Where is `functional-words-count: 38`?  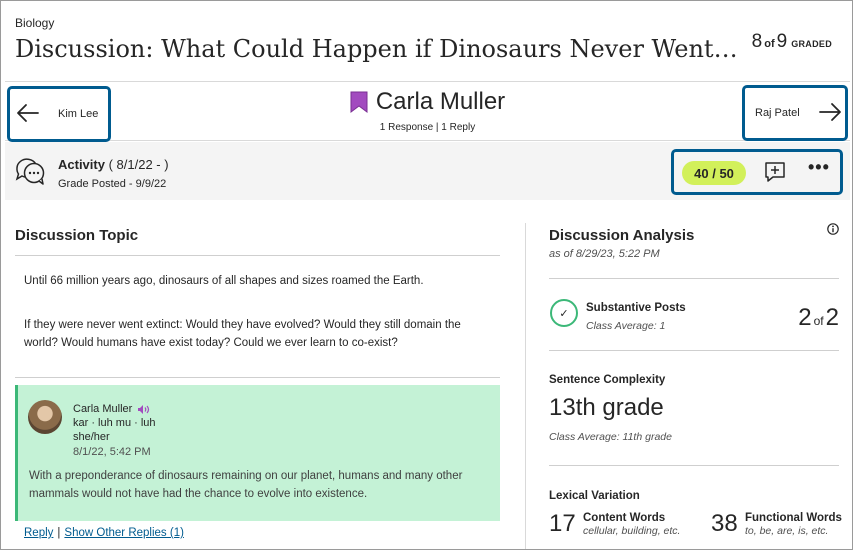 functional-words-count: 38 is located at coordinates (724, 523).